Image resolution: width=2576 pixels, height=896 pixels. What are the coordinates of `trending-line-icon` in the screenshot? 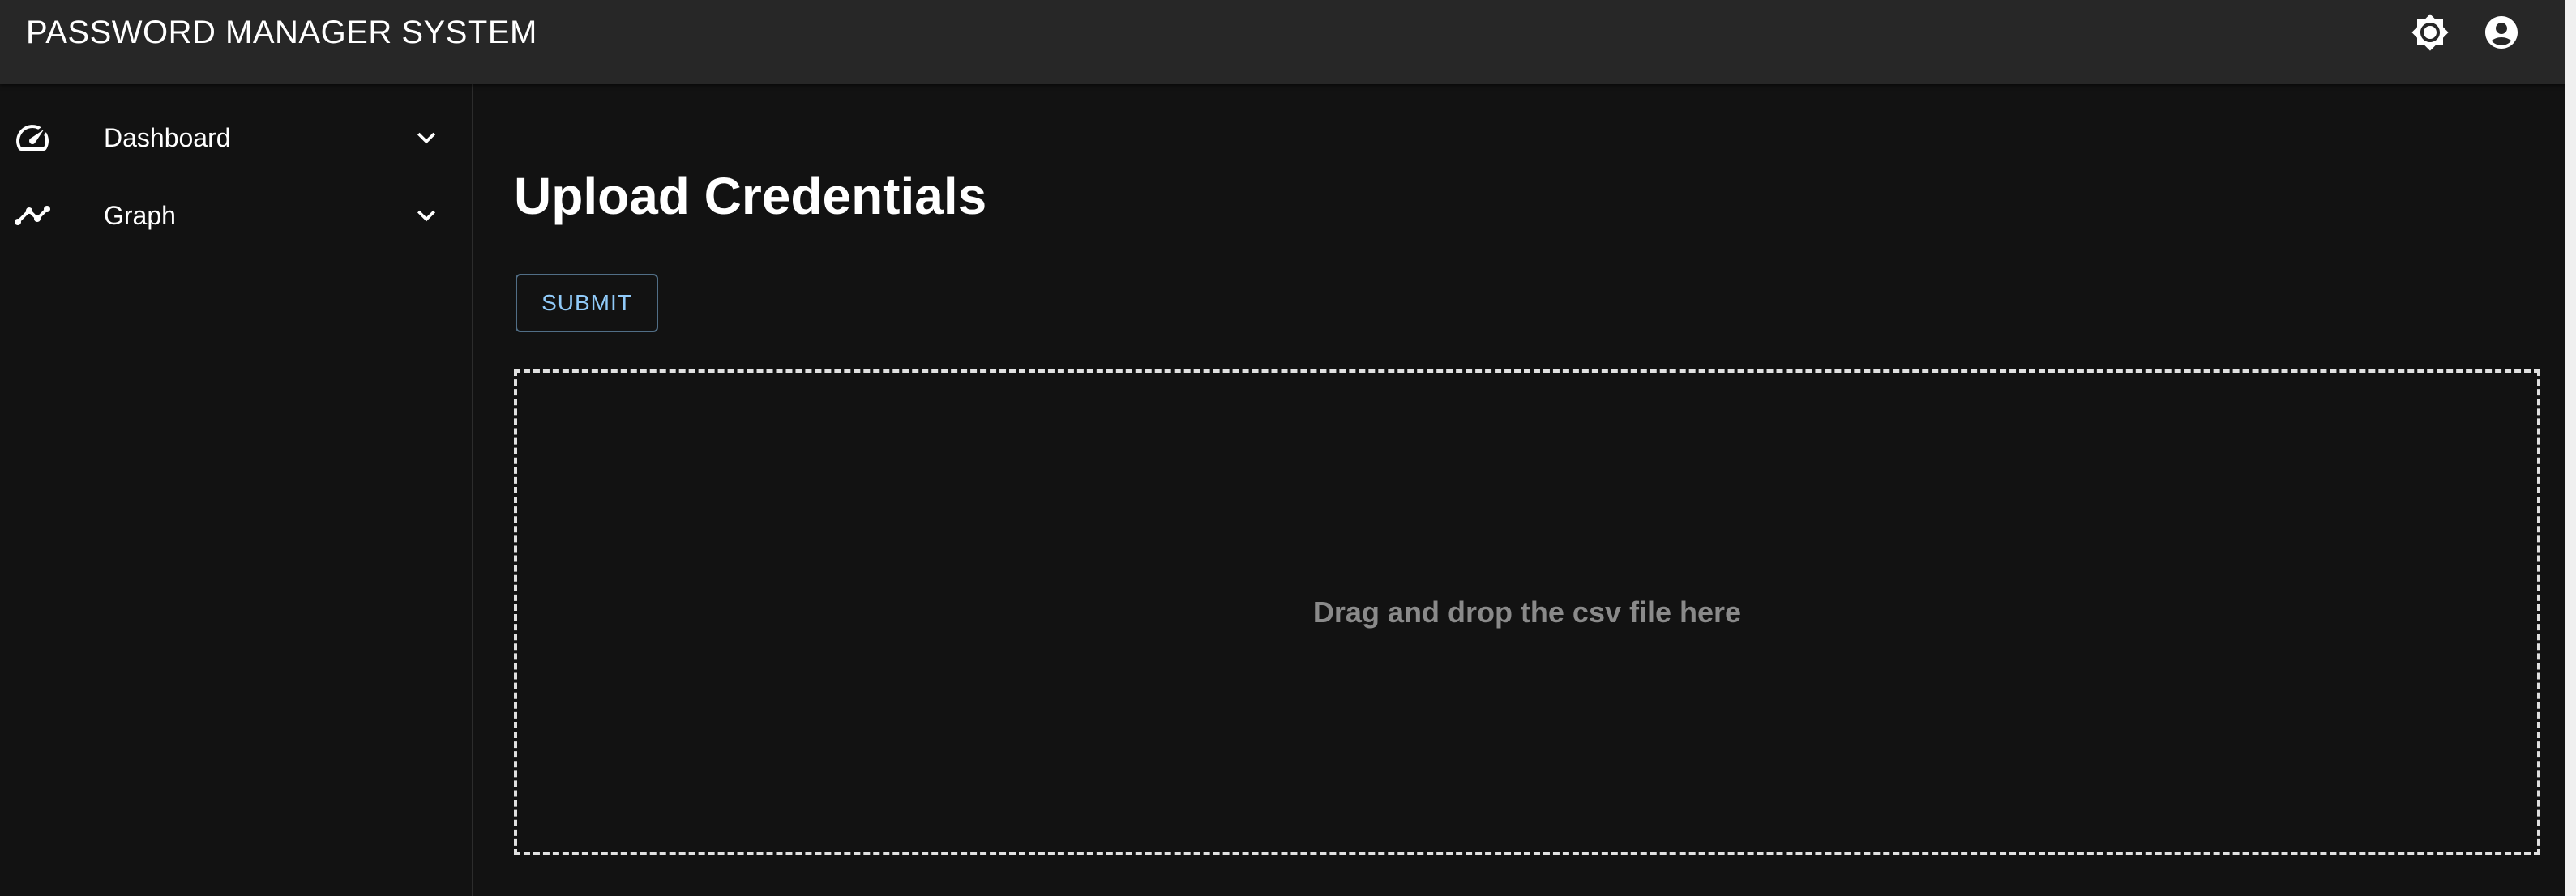 It's located at (32, 215).